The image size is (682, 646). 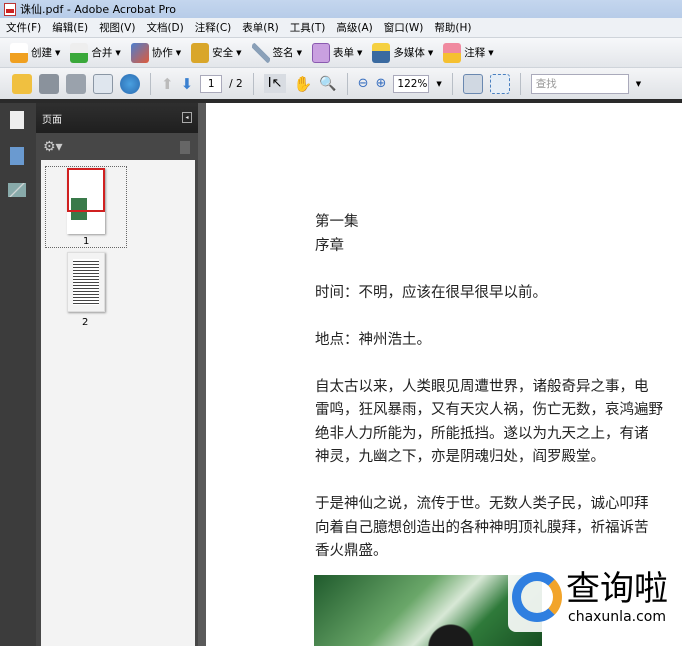 What do you see at coordinates (200, 52) in the screenshot?
I see `lock-icon` at bounding box center [200, 52].